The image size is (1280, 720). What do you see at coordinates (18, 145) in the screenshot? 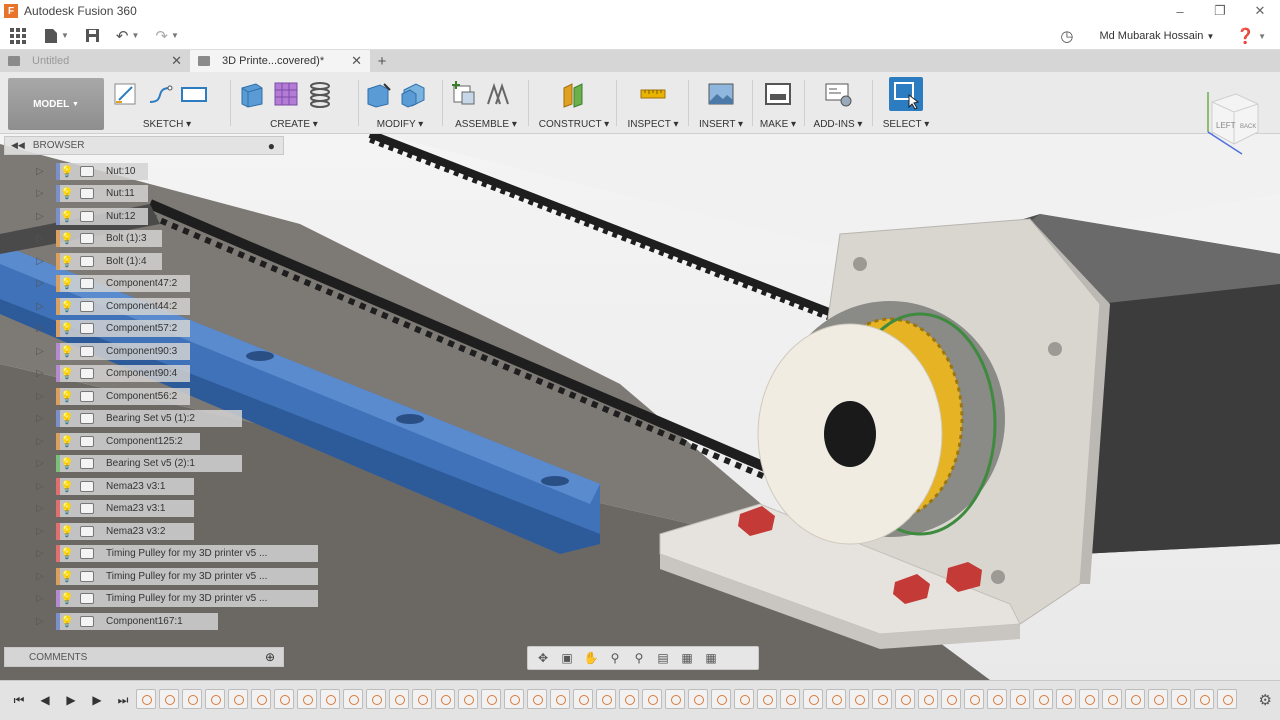
I see `collapse-arrows-icon: ◀◀` at bounding box center [18, 145].